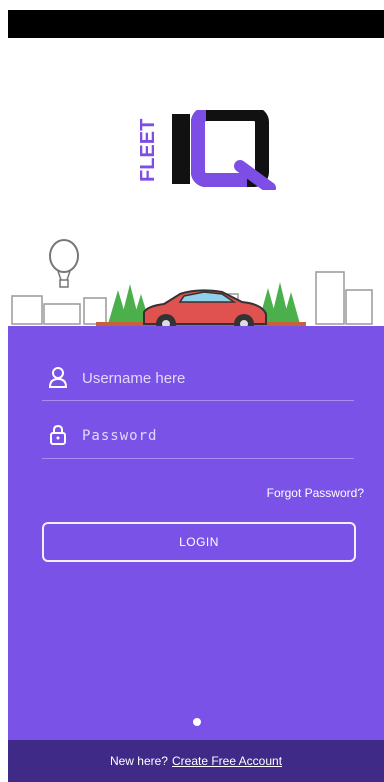  What do you see at coordinates (227, 761) in the screenshot?
I see `create-account-link: Create Free Account` at bounding box center [227, 761].